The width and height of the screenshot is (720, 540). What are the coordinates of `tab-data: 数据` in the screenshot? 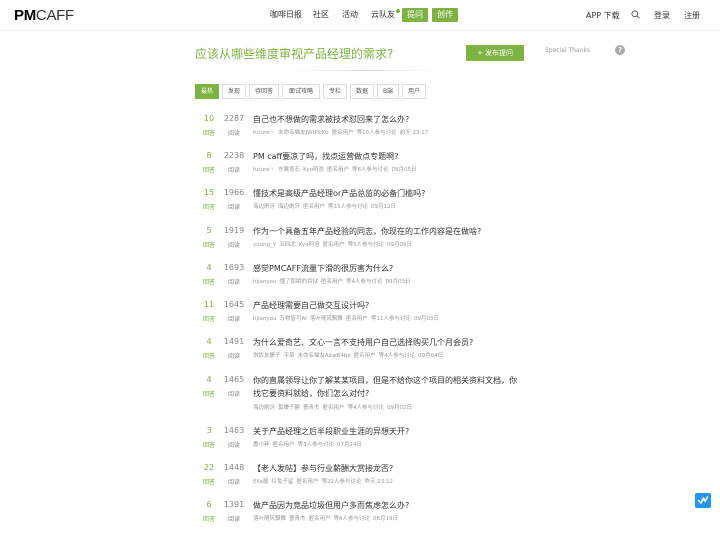 It's located at (362, 91).